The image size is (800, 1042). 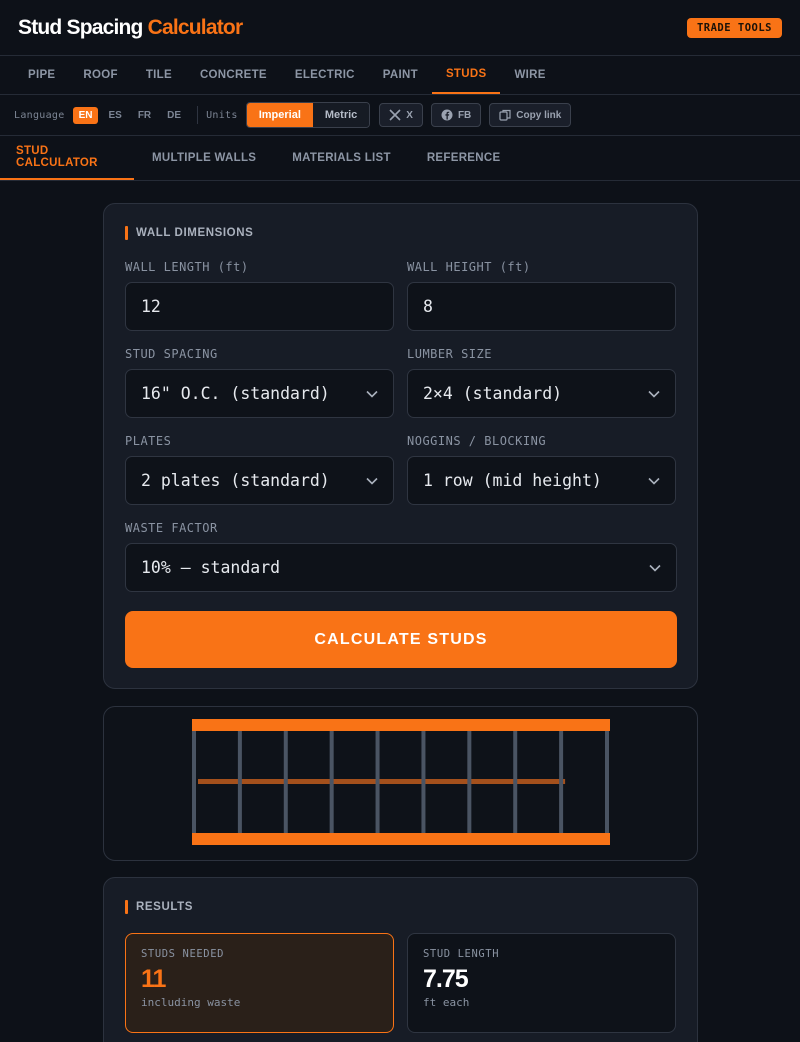 I want to click on lumber-size-select: 2×4 (standard), so click(x=541, y=393).